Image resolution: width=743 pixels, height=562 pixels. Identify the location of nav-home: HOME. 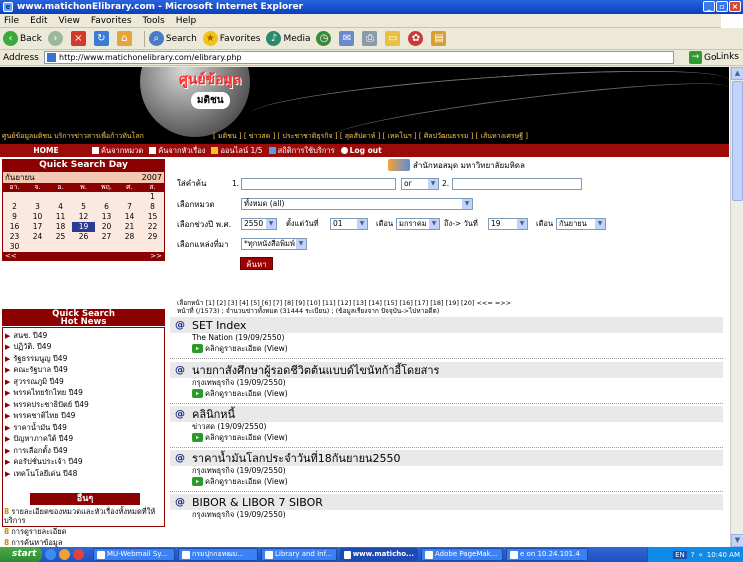
(46, 150).